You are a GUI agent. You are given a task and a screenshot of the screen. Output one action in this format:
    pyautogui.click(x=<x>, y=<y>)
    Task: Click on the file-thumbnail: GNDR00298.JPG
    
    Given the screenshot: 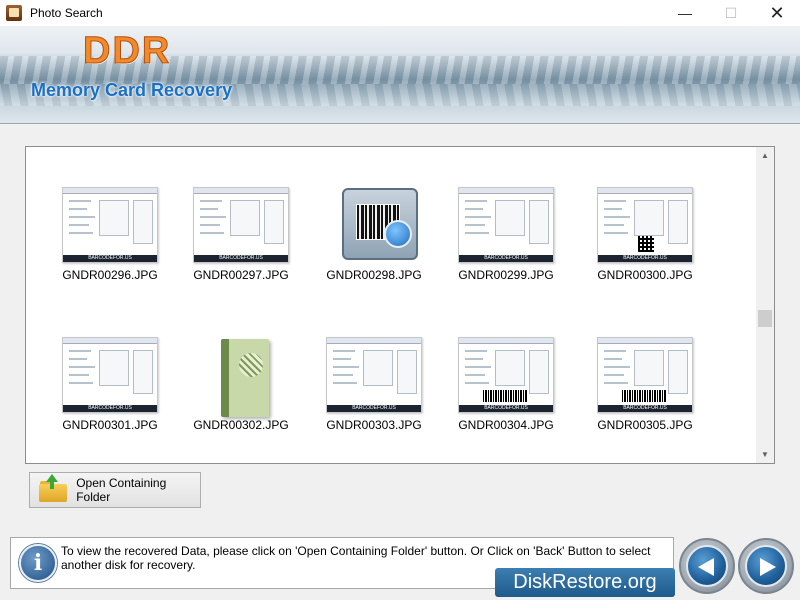 What is the action you would take?
    pyautogui.click(x=374, y=242)
    